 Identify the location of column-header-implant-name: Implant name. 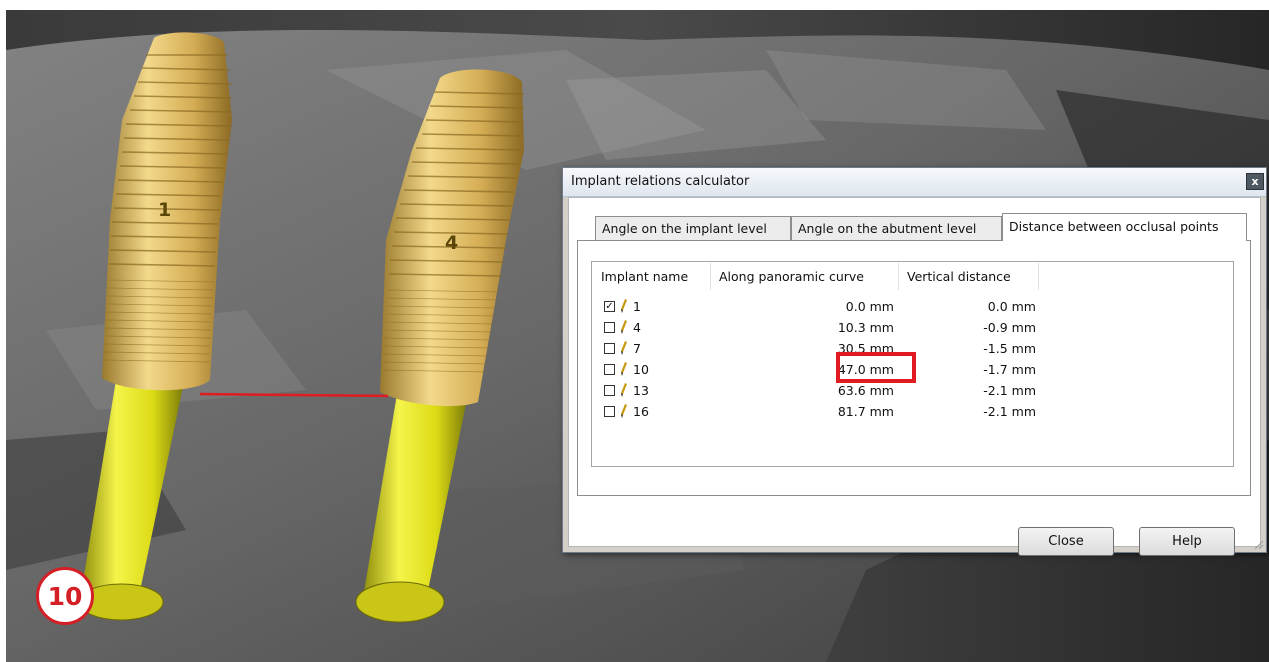
(652, 276).